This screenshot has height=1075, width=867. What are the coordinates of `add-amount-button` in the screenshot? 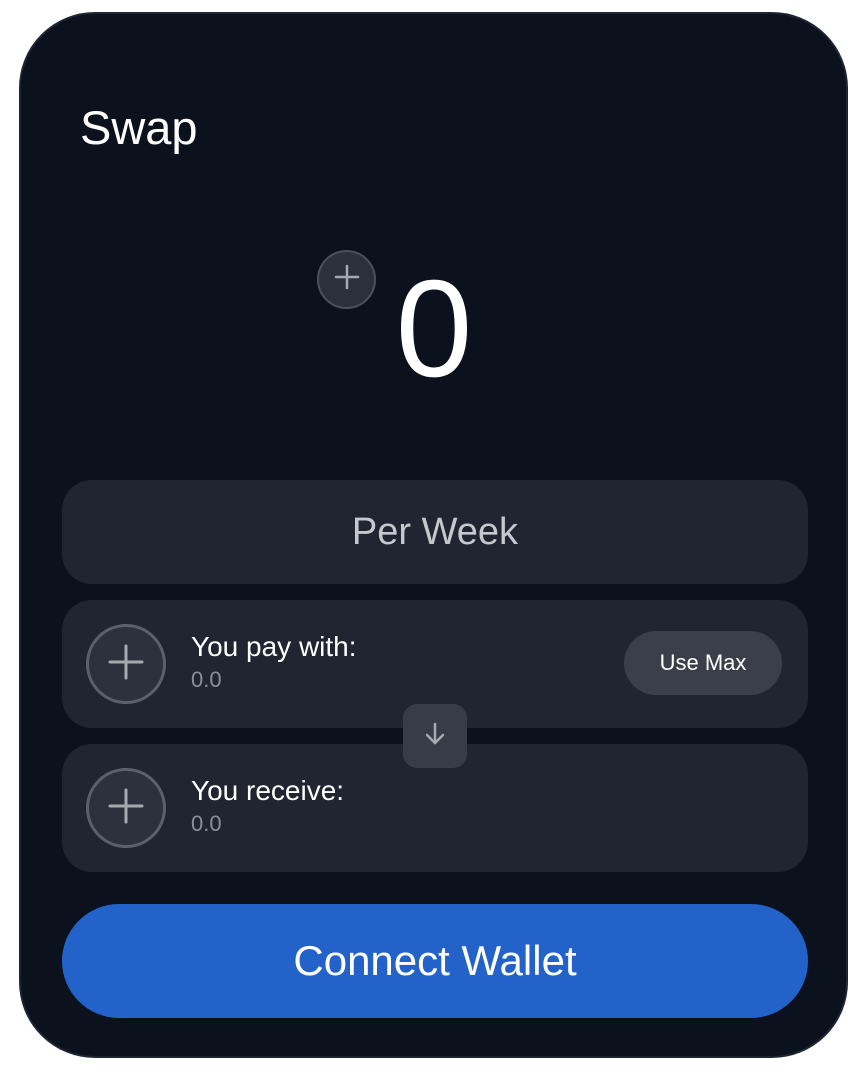 It's located at (346, 279).